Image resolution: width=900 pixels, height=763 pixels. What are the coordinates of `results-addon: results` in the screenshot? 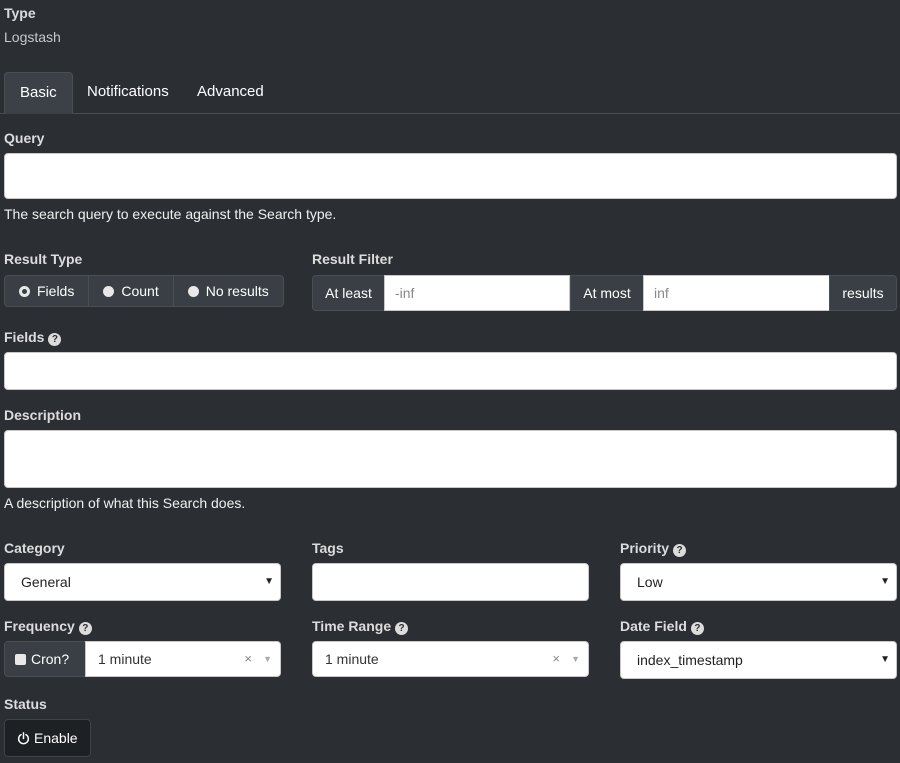 It's located at (863, 293).